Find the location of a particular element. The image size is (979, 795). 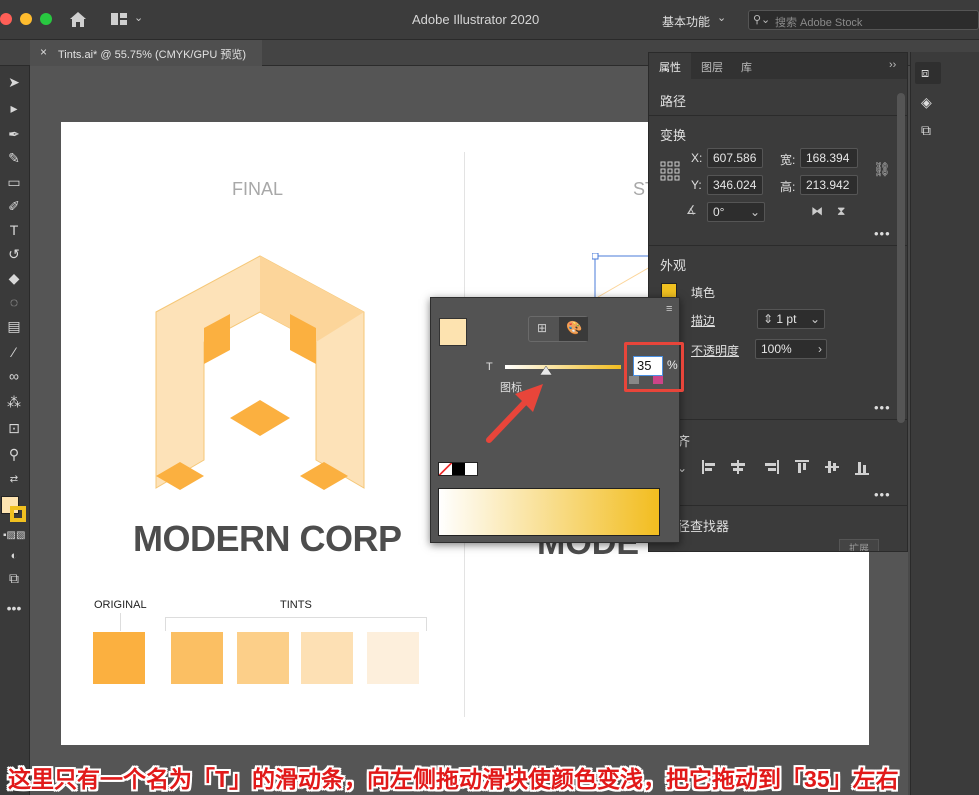

tab-libraries: 库 is located at coordinates (746, 67).